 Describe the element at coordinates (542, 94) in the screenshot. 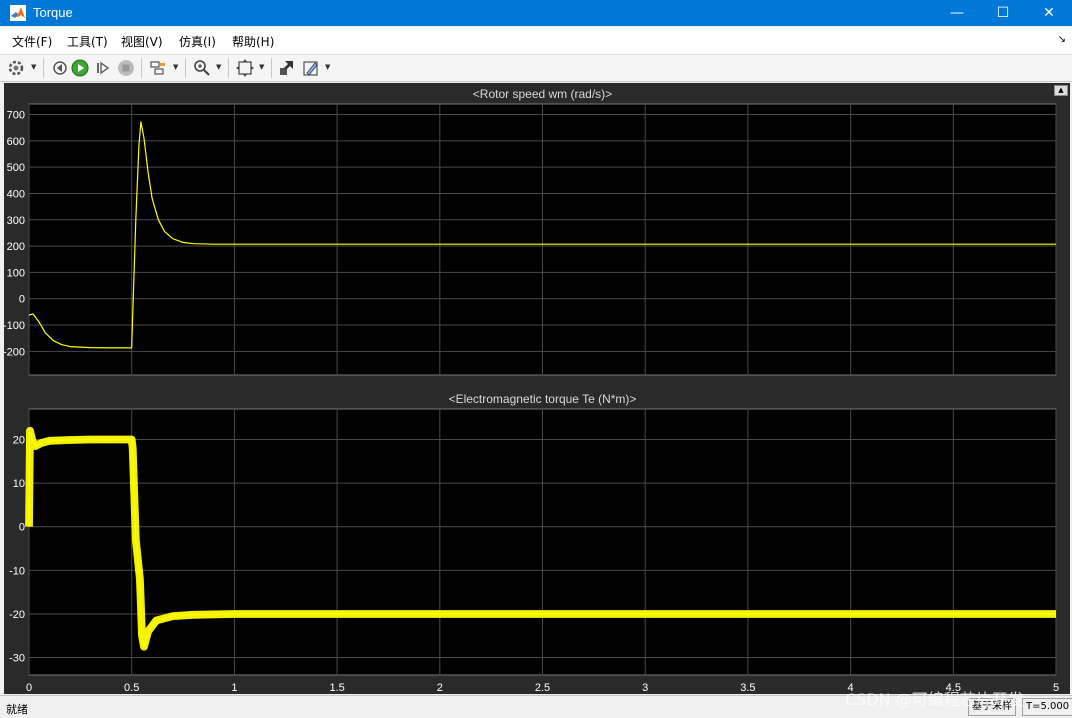

I see `axes-title: <Rotor speed wm (rad/s)>` at that location.